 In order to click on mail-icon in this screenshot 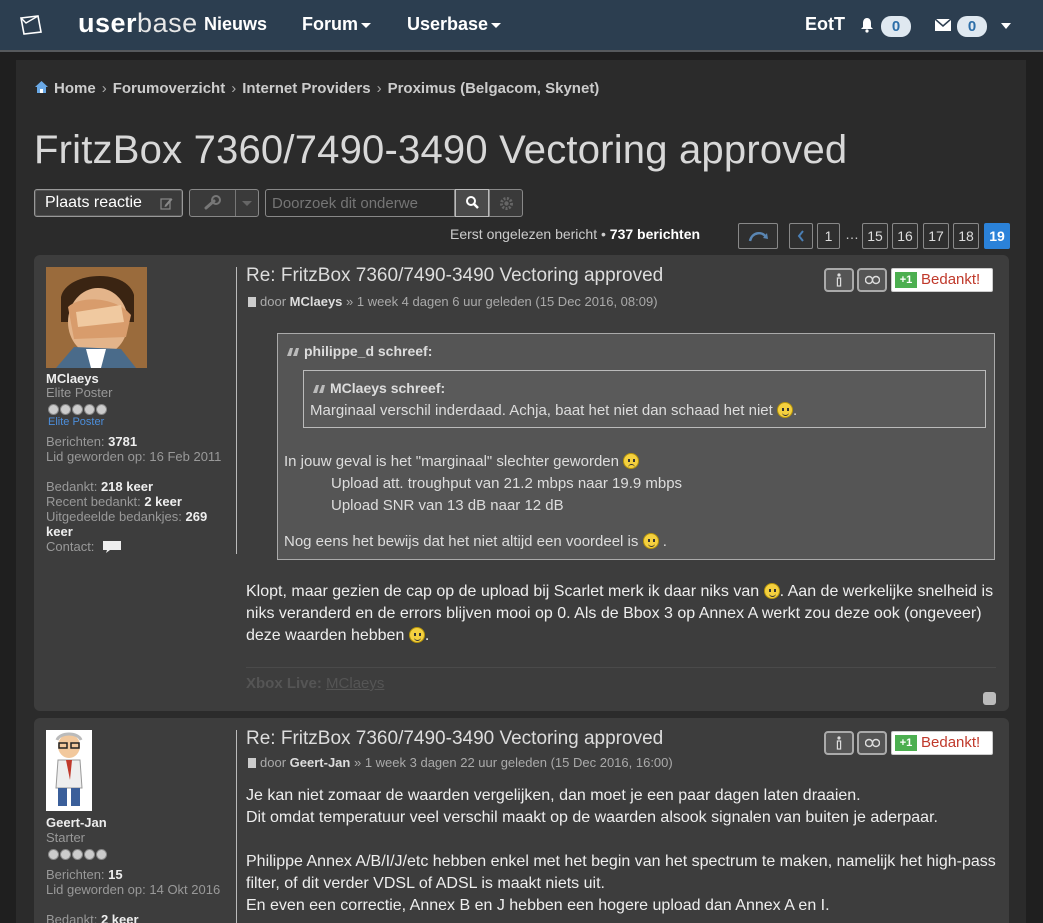, I will do `click(943, 25)`.